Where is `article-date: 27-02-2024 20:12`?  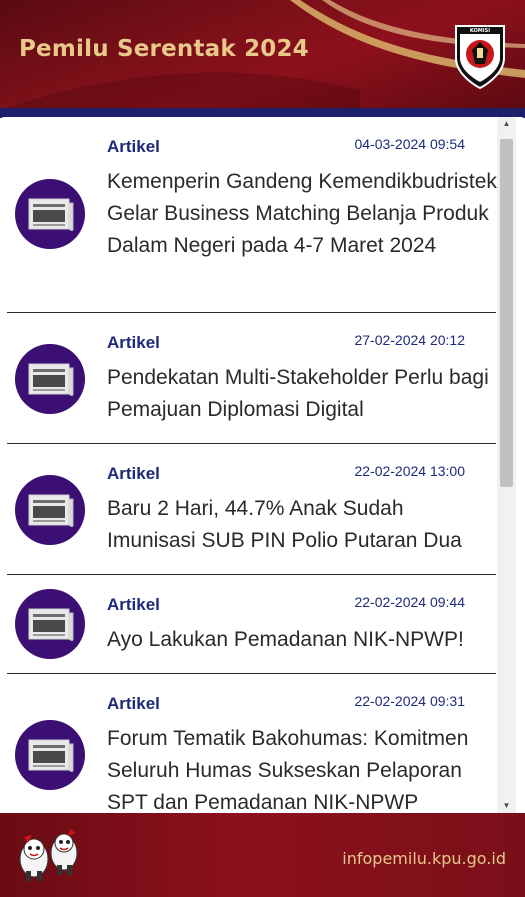 article-date: 27-02-2024 20:12 is located at coordinates (409, 340).